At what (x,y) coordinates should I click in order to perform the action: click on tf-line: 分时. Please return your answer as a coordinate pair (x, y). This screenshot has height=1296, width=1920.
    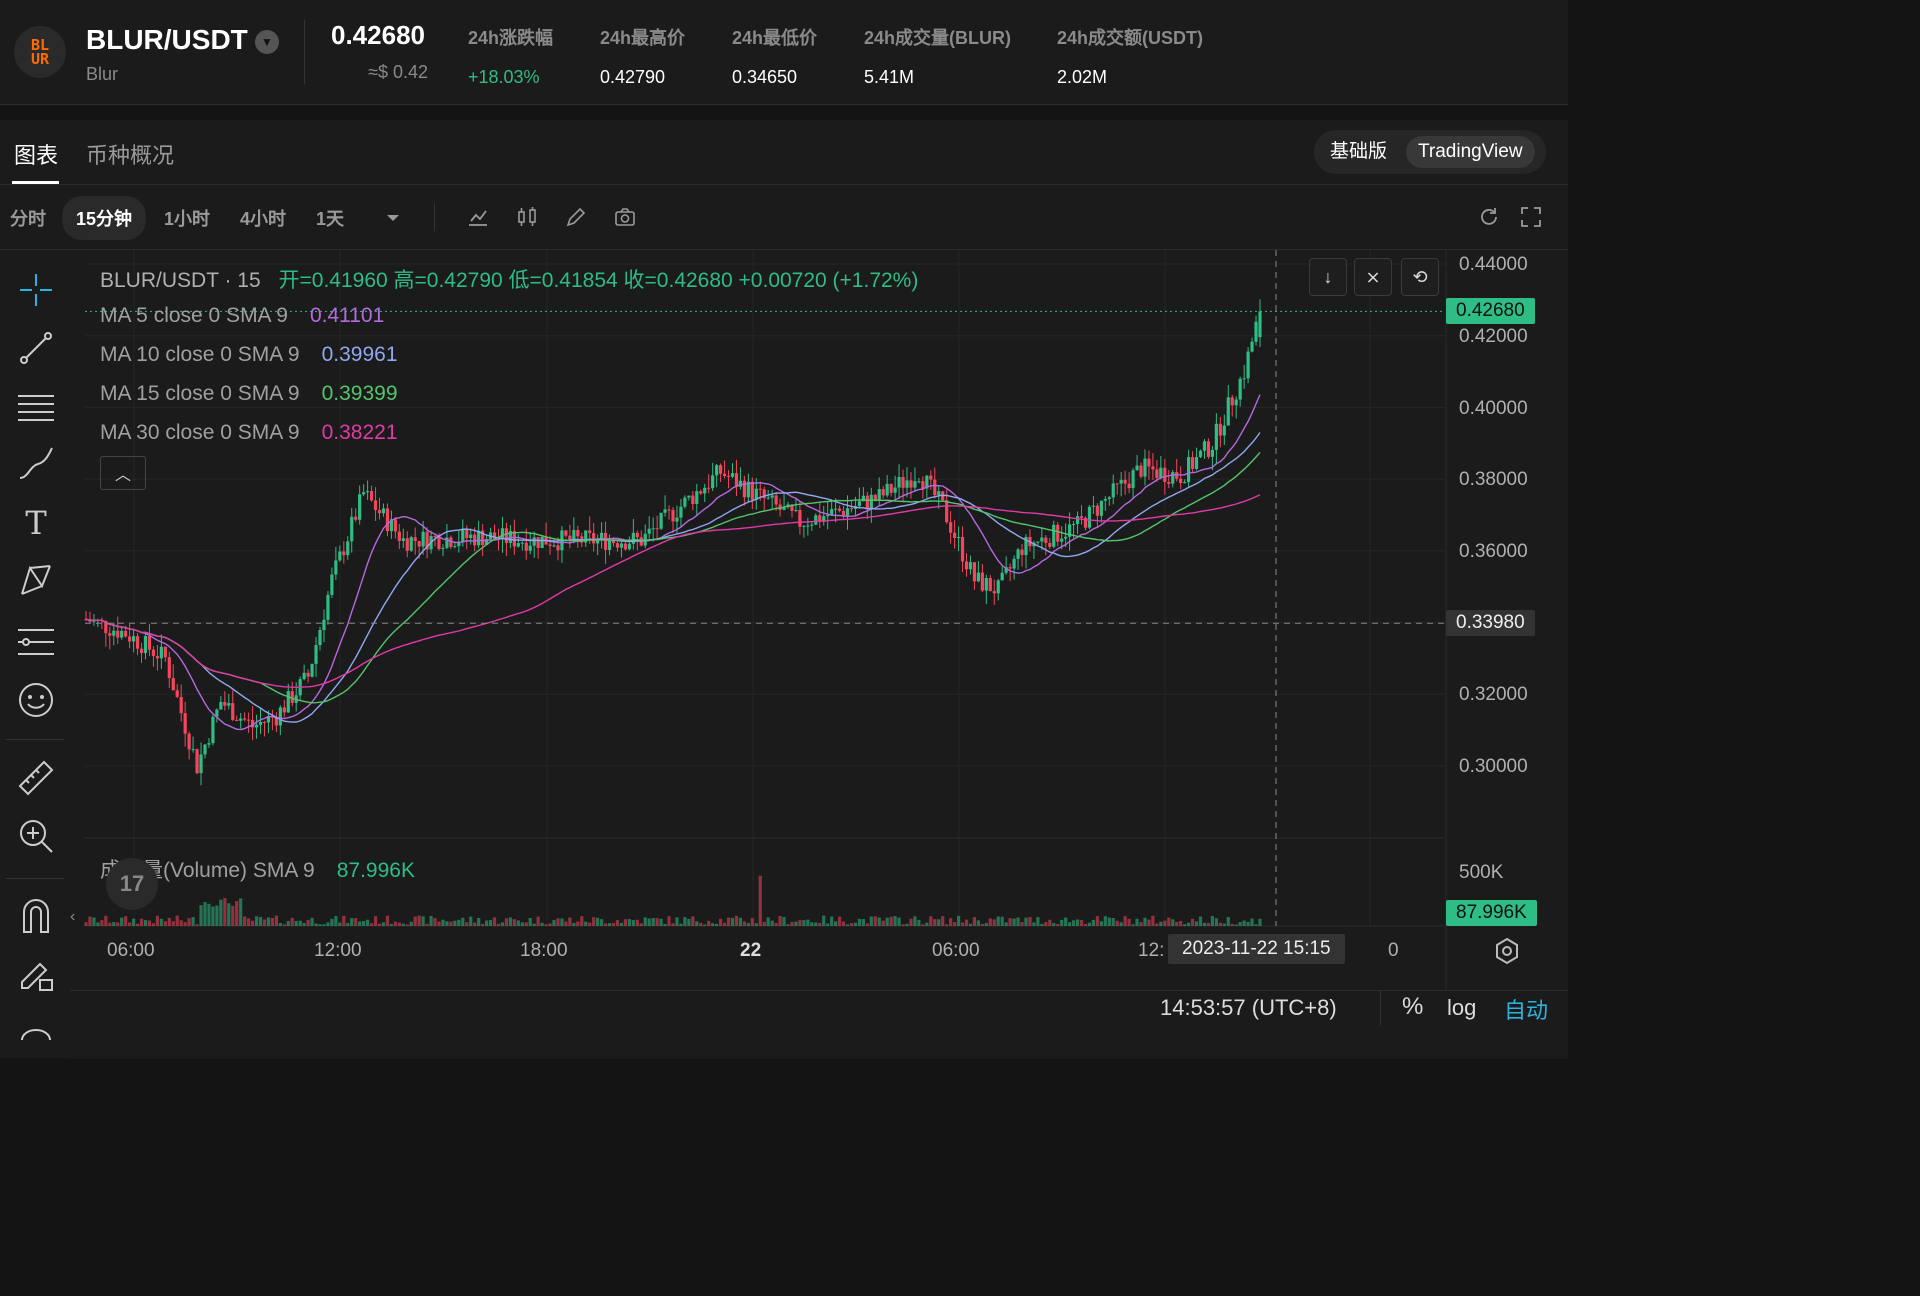
    Looking at the image, I should click on (28, 218).